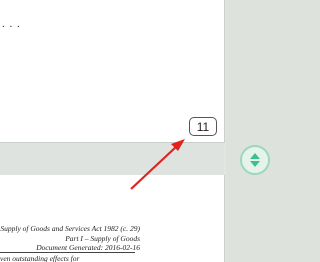 This screenshot has height=262, width=320. I want to click on footer-note: ven outstanding effects for, so click(40, 258).